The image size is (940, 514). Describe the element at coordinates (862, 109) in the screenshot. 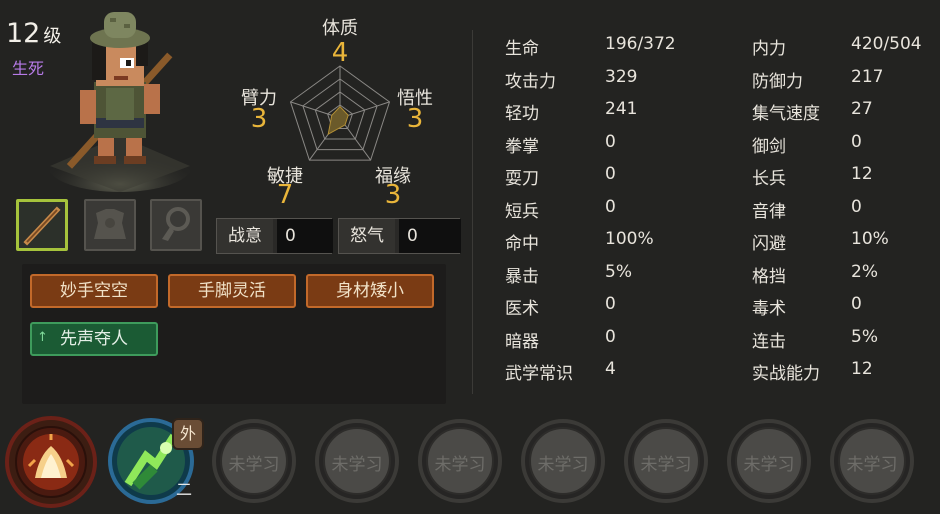

I see `attribute-value: 27` at that location.